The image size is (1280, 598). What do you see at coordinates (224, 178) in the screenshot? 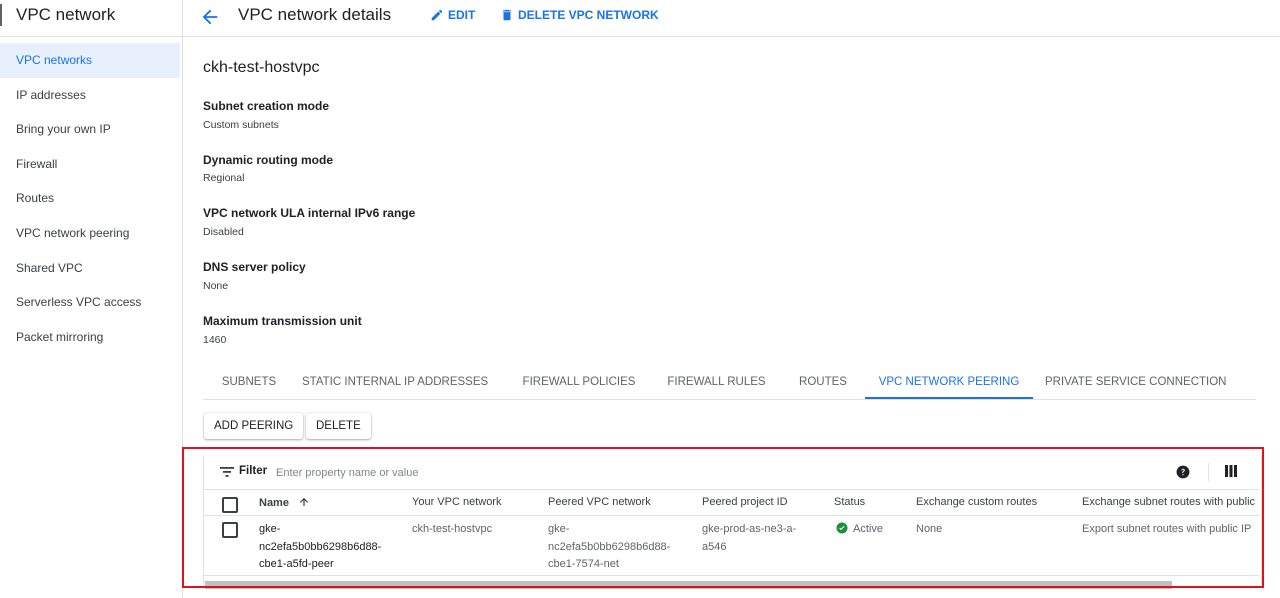
I see `dynamic-routing-mode-value: Regional` at bounding box center [224, 178].